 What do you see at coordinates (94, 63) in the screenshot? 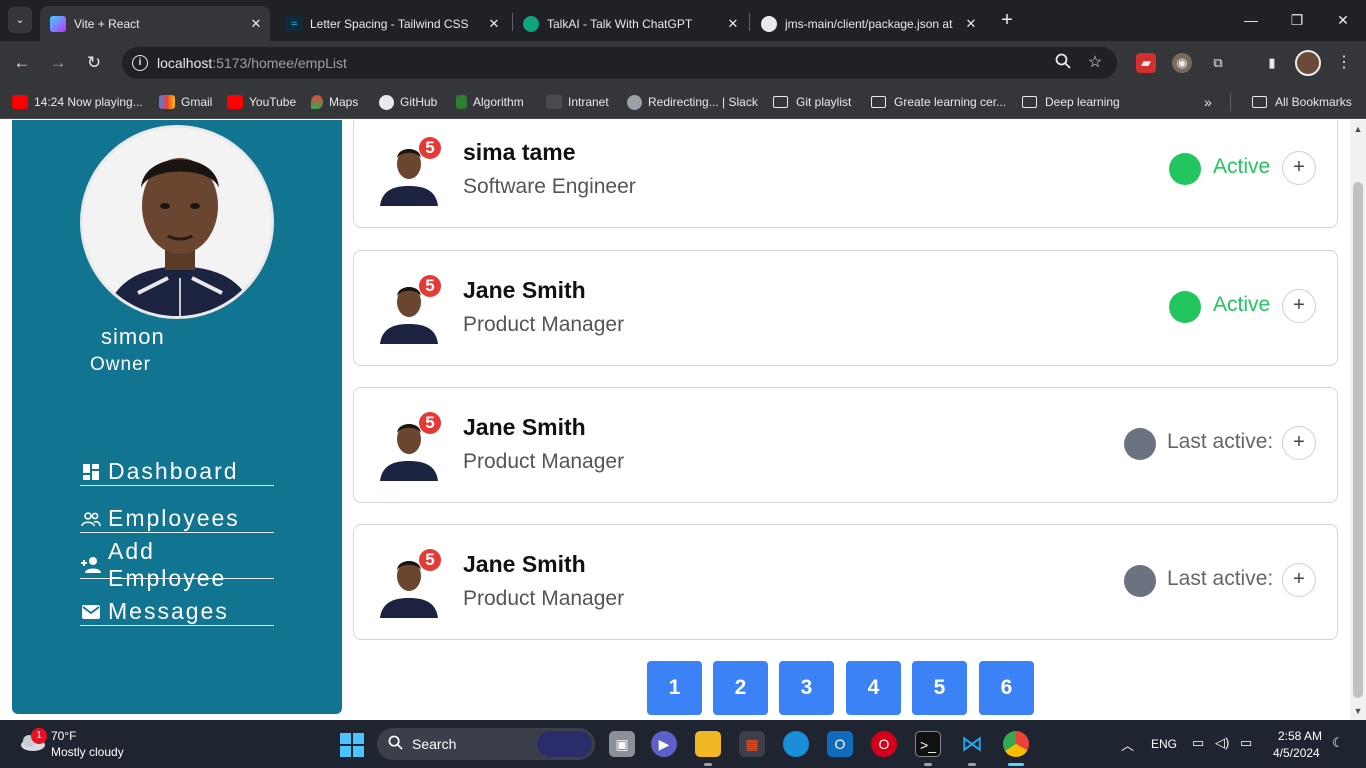
I see `reload-button: ↻` at bounding box center [94, 63].